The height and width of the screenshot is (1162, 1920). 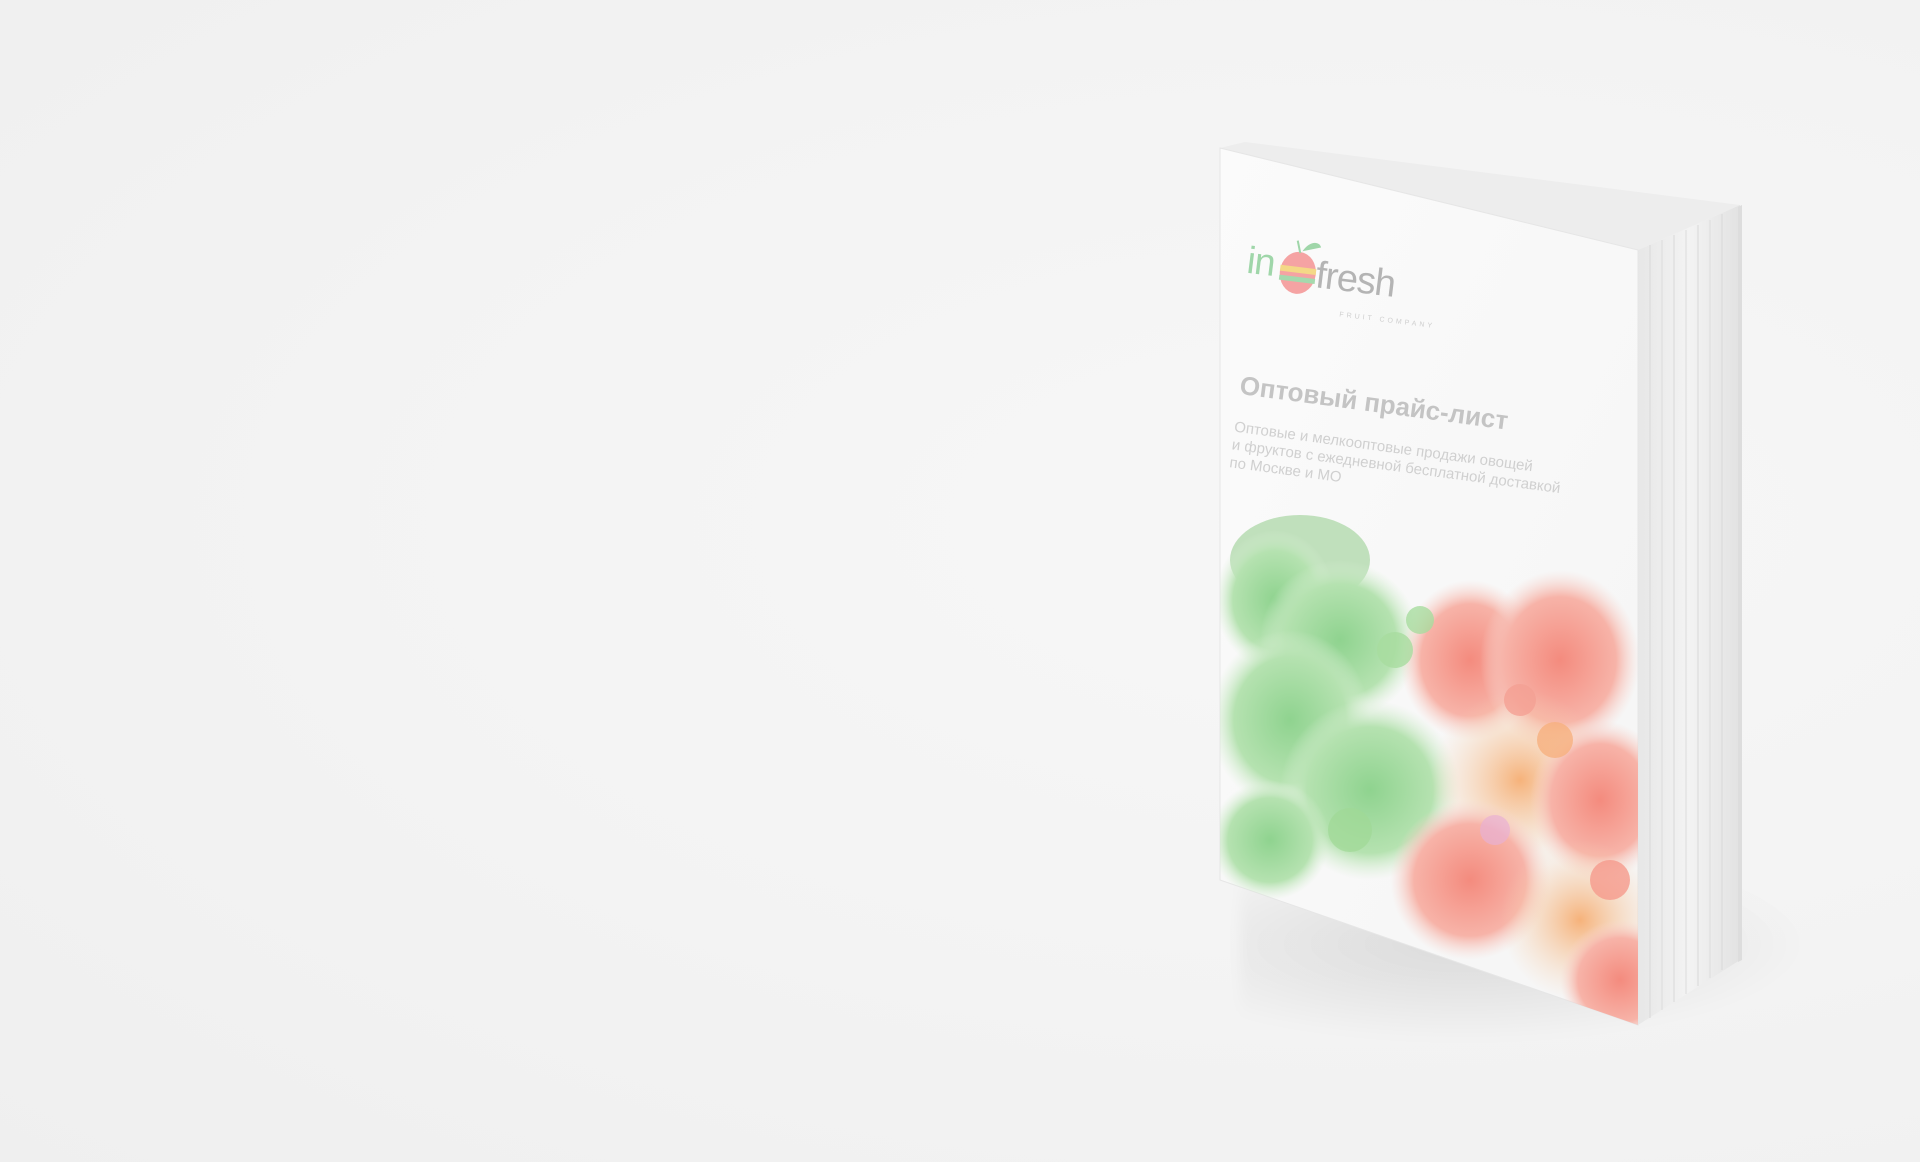 I want to click on brand-logo: in fresh FRUIT COMPANY, so click(x=1337, y=287).